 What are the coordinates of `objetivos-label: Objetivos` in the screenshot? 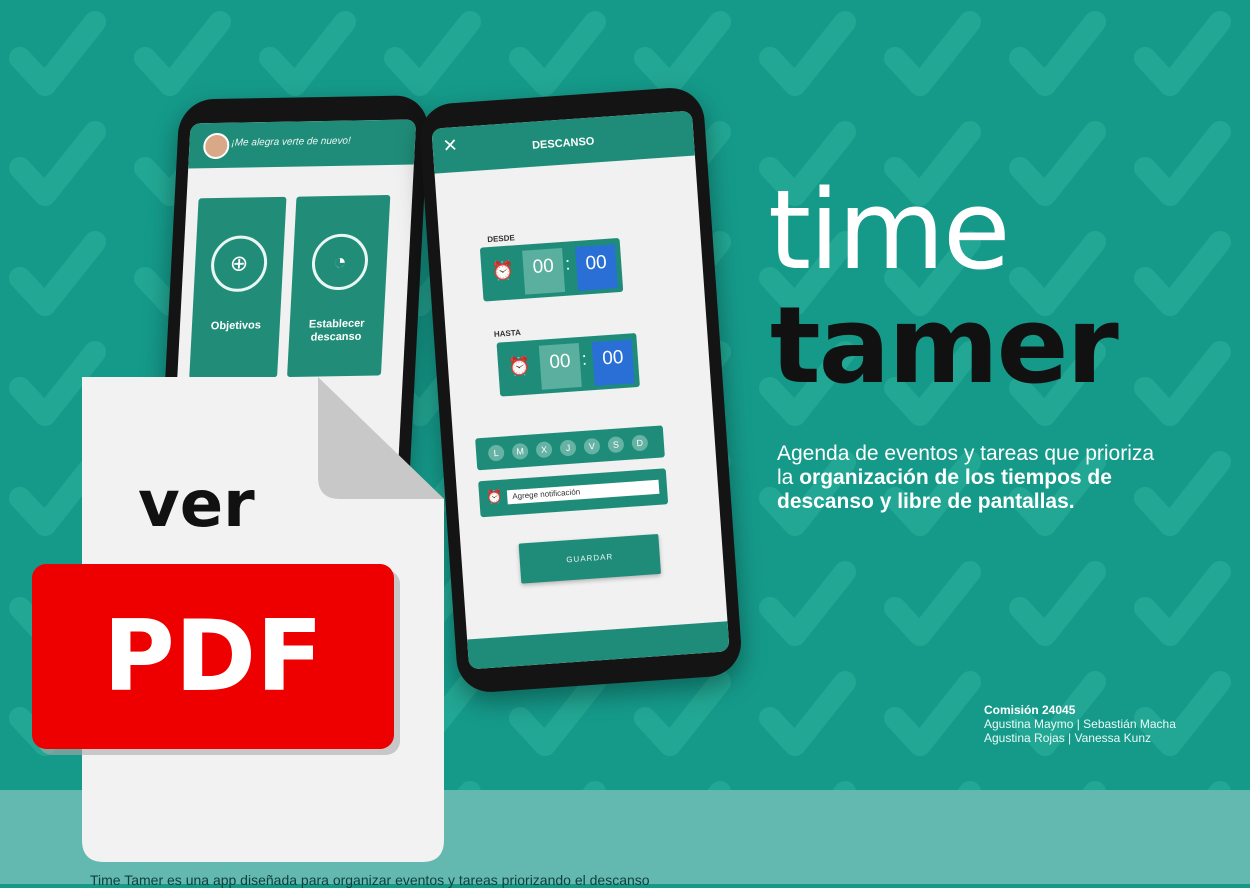 It's located at (236, 326).